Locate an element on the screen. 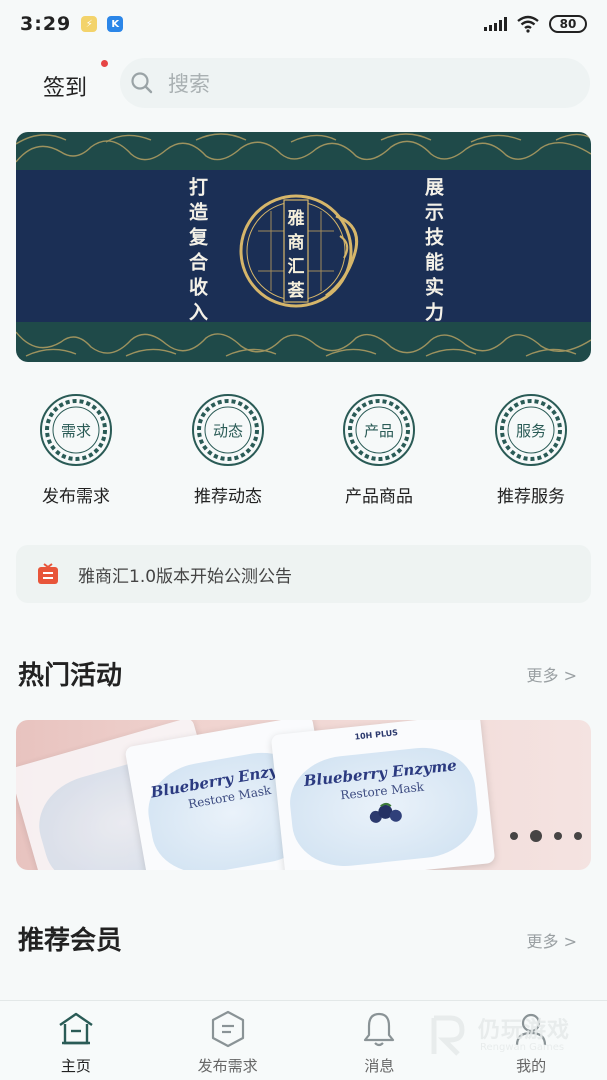 The image size is (607, 1080). nav-publish: 发布需求 is located at coordinates (228, 1040).